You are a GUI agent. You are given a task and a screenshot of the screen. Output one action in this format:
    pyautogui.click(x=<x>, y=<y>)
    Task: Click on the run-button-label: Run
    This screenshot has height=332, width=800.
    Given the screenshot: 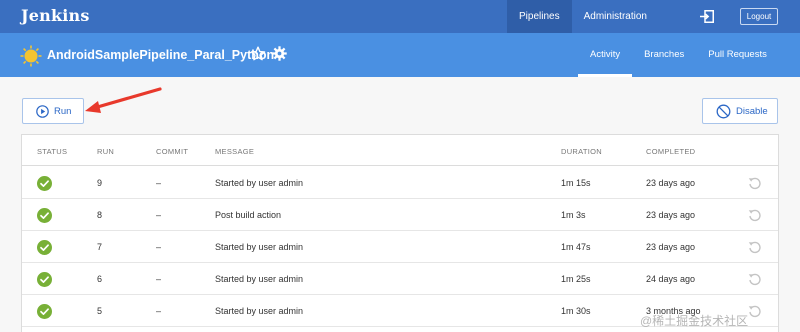 What is the action you would take?
    pyautogui.click(x=63, y=111)
    